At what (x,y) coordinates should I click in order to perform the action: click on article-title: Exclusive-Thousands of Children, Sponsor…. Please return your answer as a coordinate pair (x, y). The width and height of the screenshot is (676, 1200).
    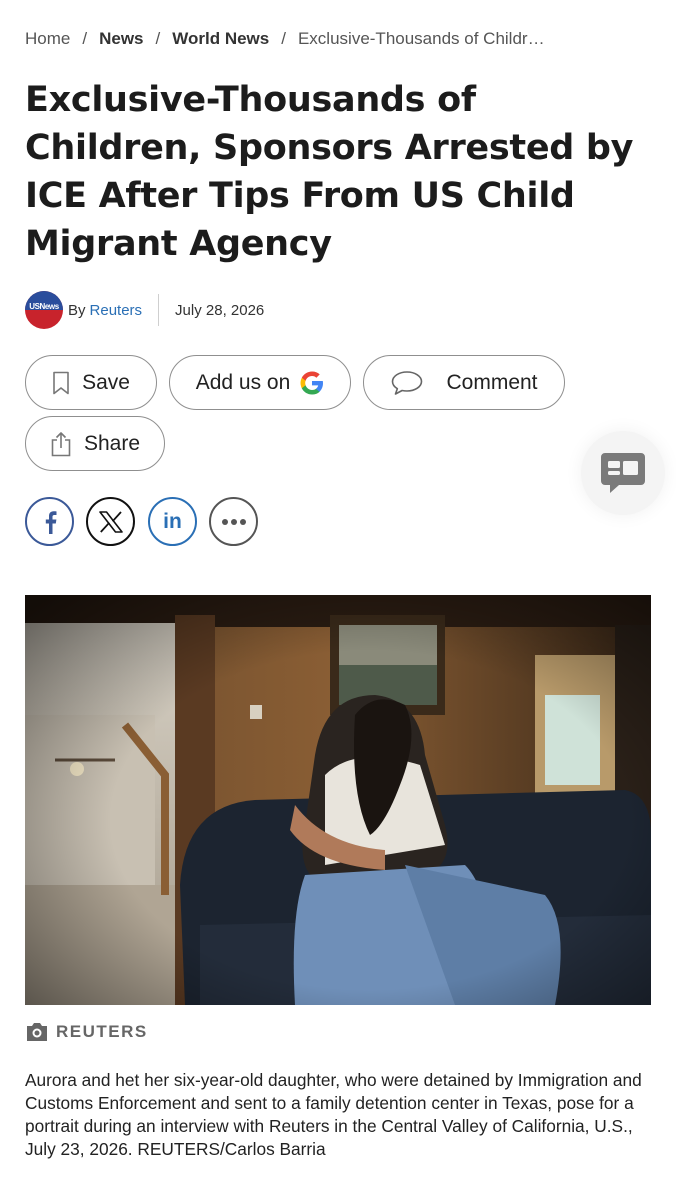
    Looking at the image, I should click on (329, 172).